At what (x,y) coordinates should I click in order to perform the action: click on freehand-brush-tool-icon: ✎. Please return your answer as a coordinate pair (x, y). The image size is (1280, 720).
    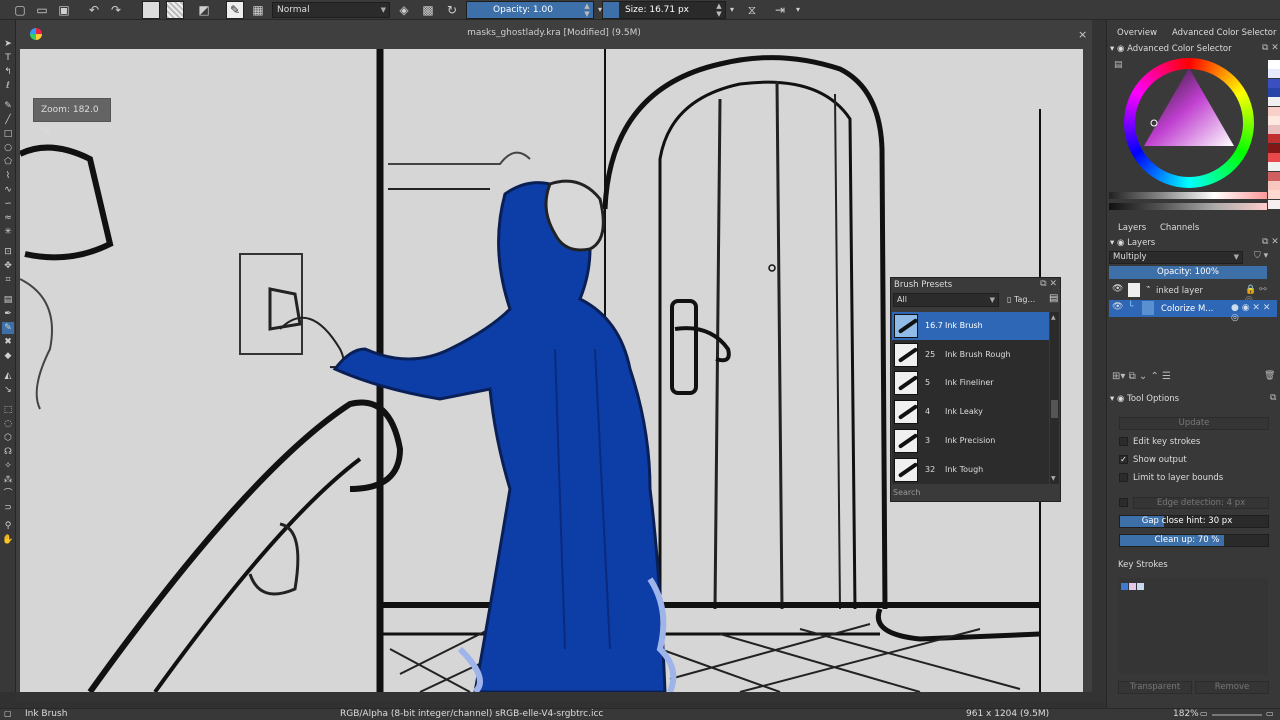
    Looking at the image, I should click on (8, 106).